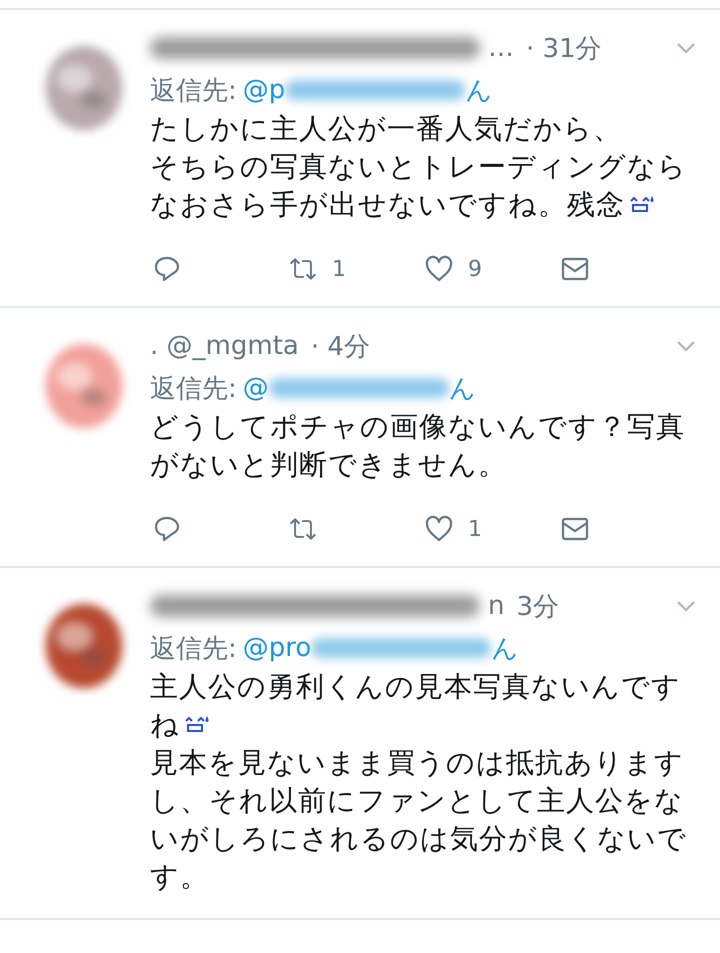  I want to click on timestamp: 3分, so click(538, 607).